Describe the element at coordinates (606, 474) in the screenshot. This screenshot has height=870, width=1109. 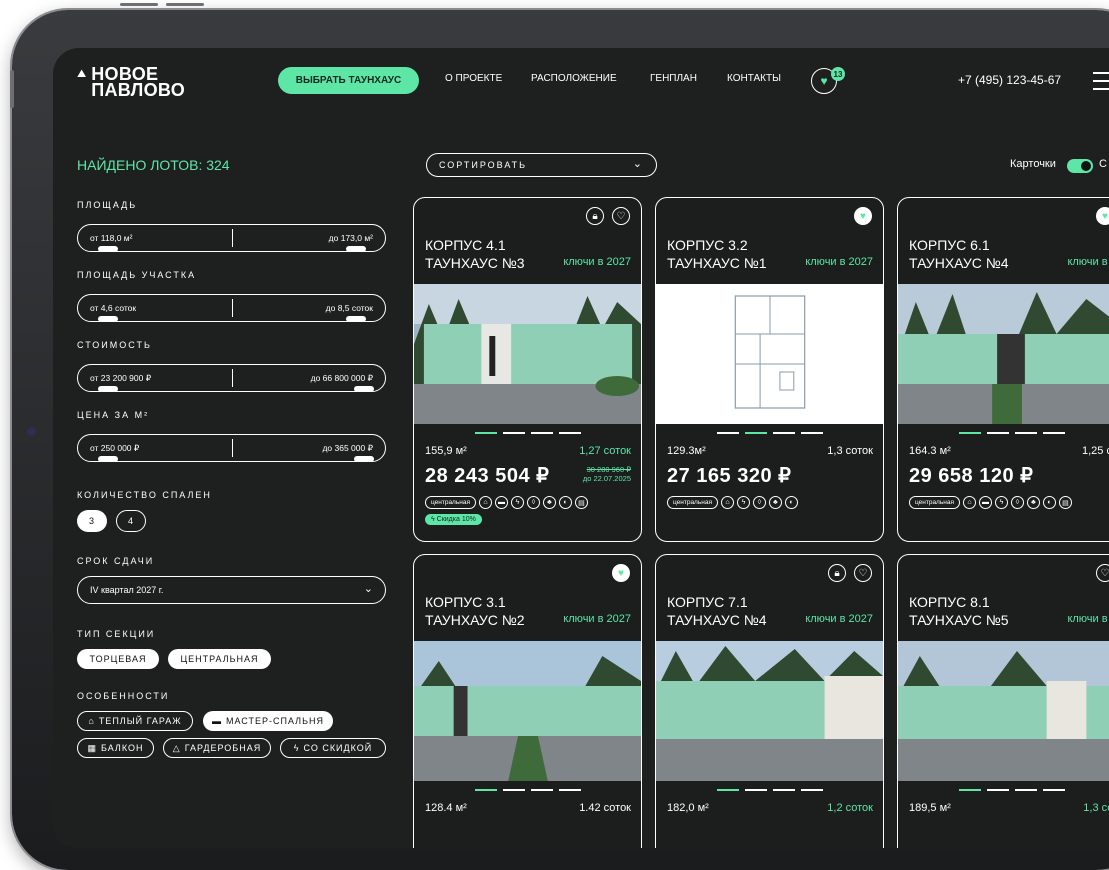
I see `card-old-price: 30 280 960 ₽ до 22.07.2025` at that location.